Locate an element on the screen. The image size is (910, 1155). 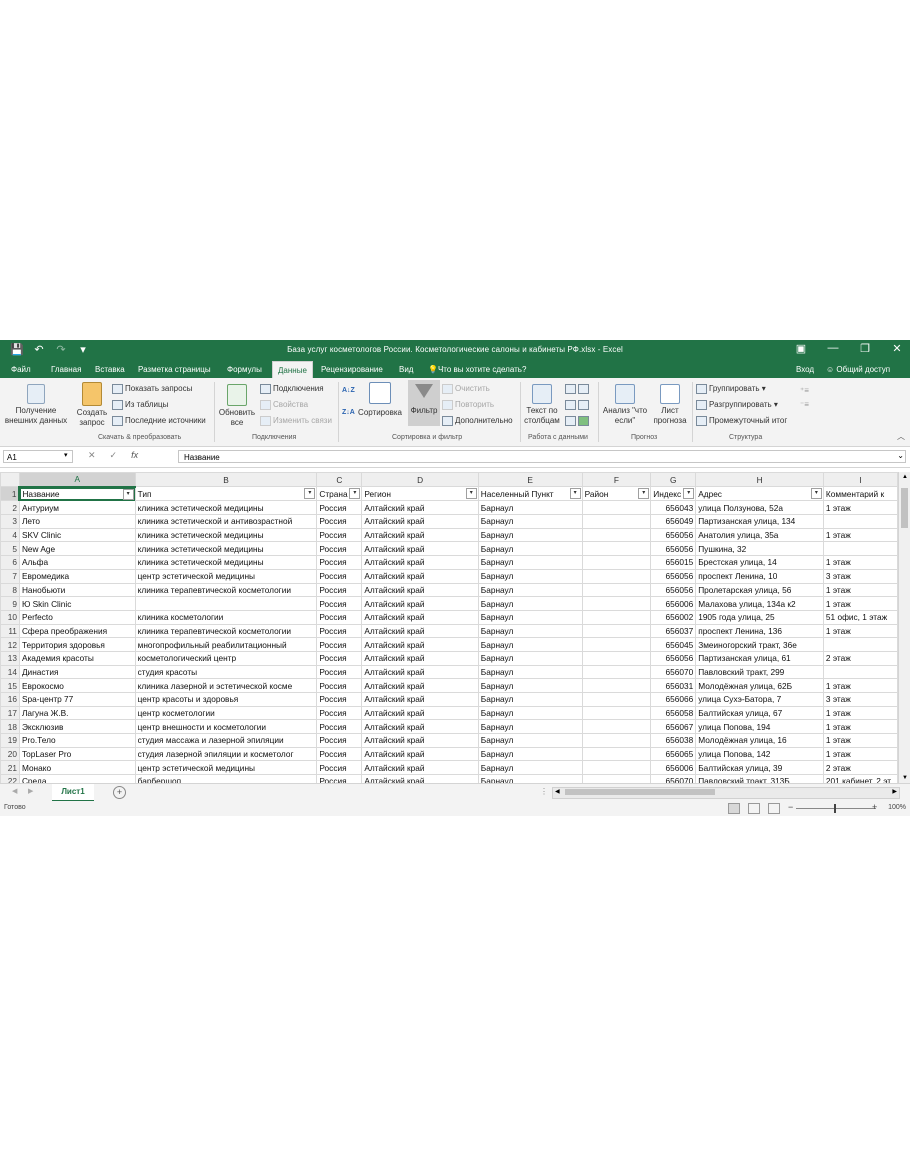
sheet-tab-active: Лист1 is located at coordinates (73, 793).